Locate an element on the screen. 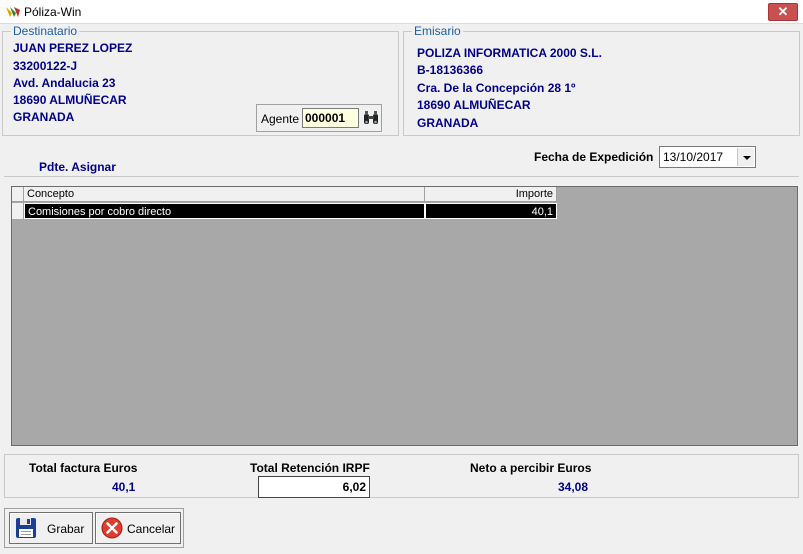 The image size is (803, 554). retencion-irpf-label: Total Retención IRPF is located at coordinates (310, 468).